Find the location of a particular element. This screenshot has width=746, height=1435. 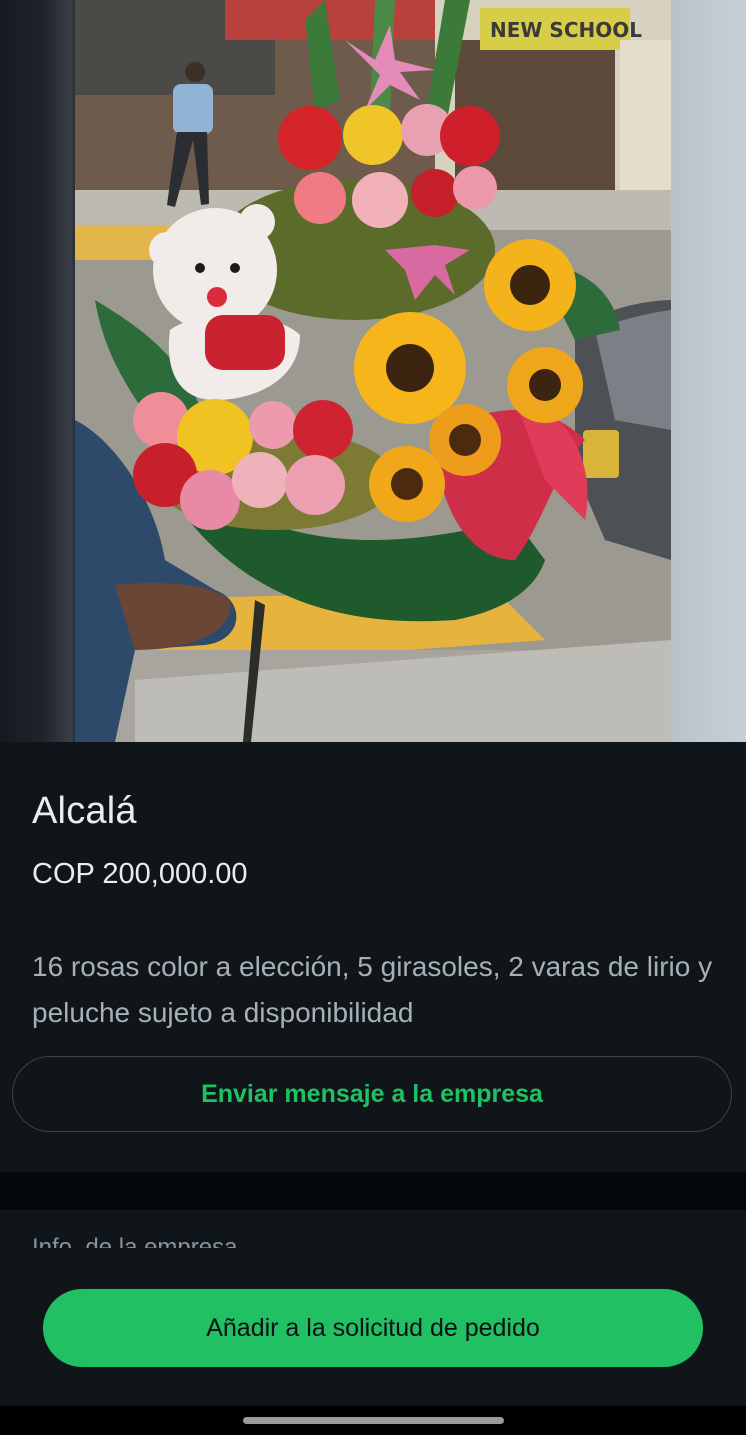

home-indicator is located at coordinates (373, 1420).